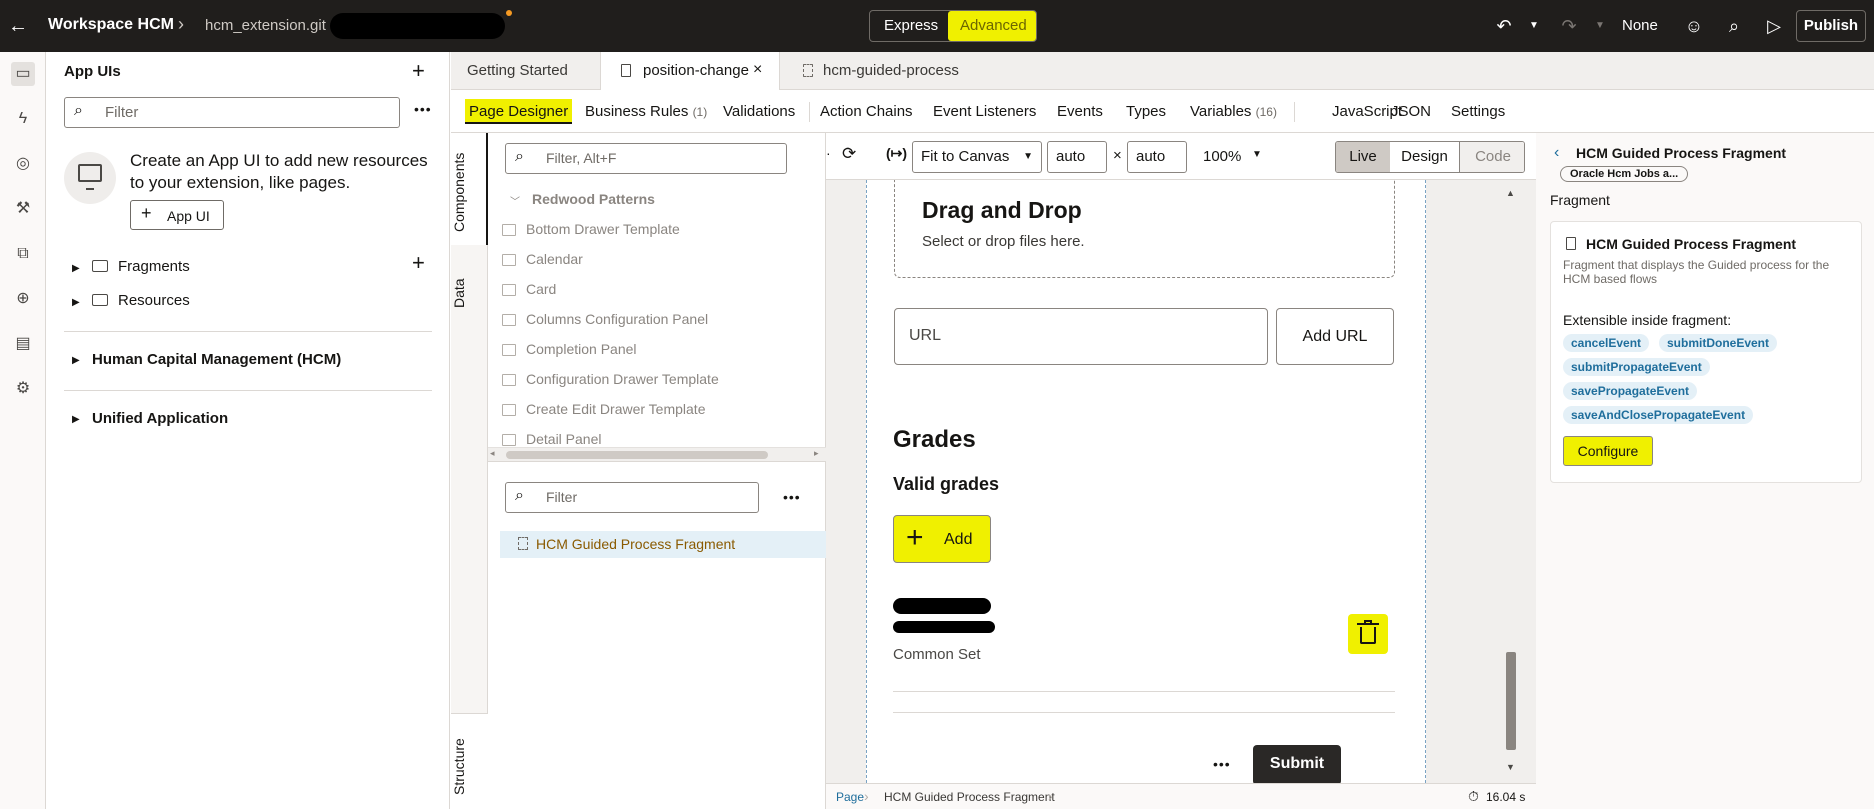  What do you see at coordinates (593, 199) in the screenshot?
I see `group-redwood-patterns: Redwood Patterns` at bounding box center [593, 199].